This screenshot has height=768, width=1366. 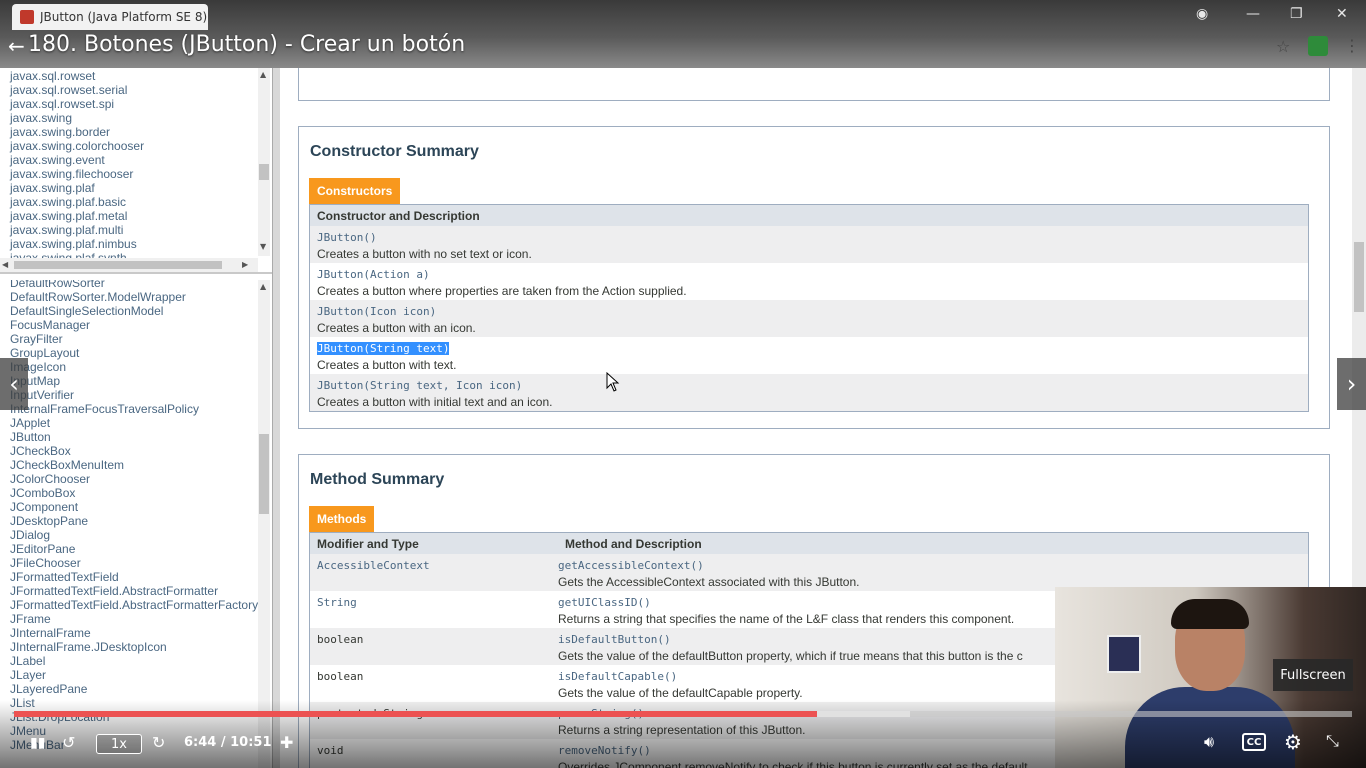 I want to click on package-link: javax.swing.plaf.metal, so click(x=72, y=216).